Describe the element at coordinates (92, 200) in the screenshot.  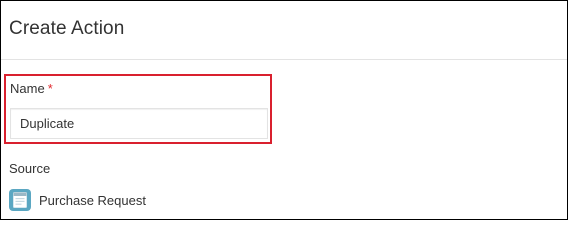
I see `source-app-name: Purchase Request` at that location.